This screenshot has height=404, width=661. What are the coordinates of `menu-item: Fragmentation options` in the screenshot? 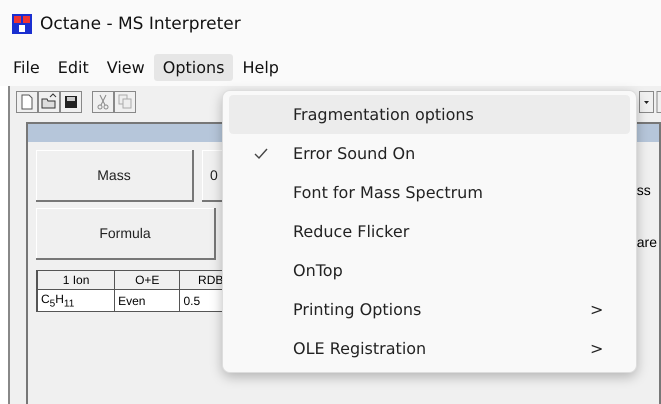 It's located at (429, 114).